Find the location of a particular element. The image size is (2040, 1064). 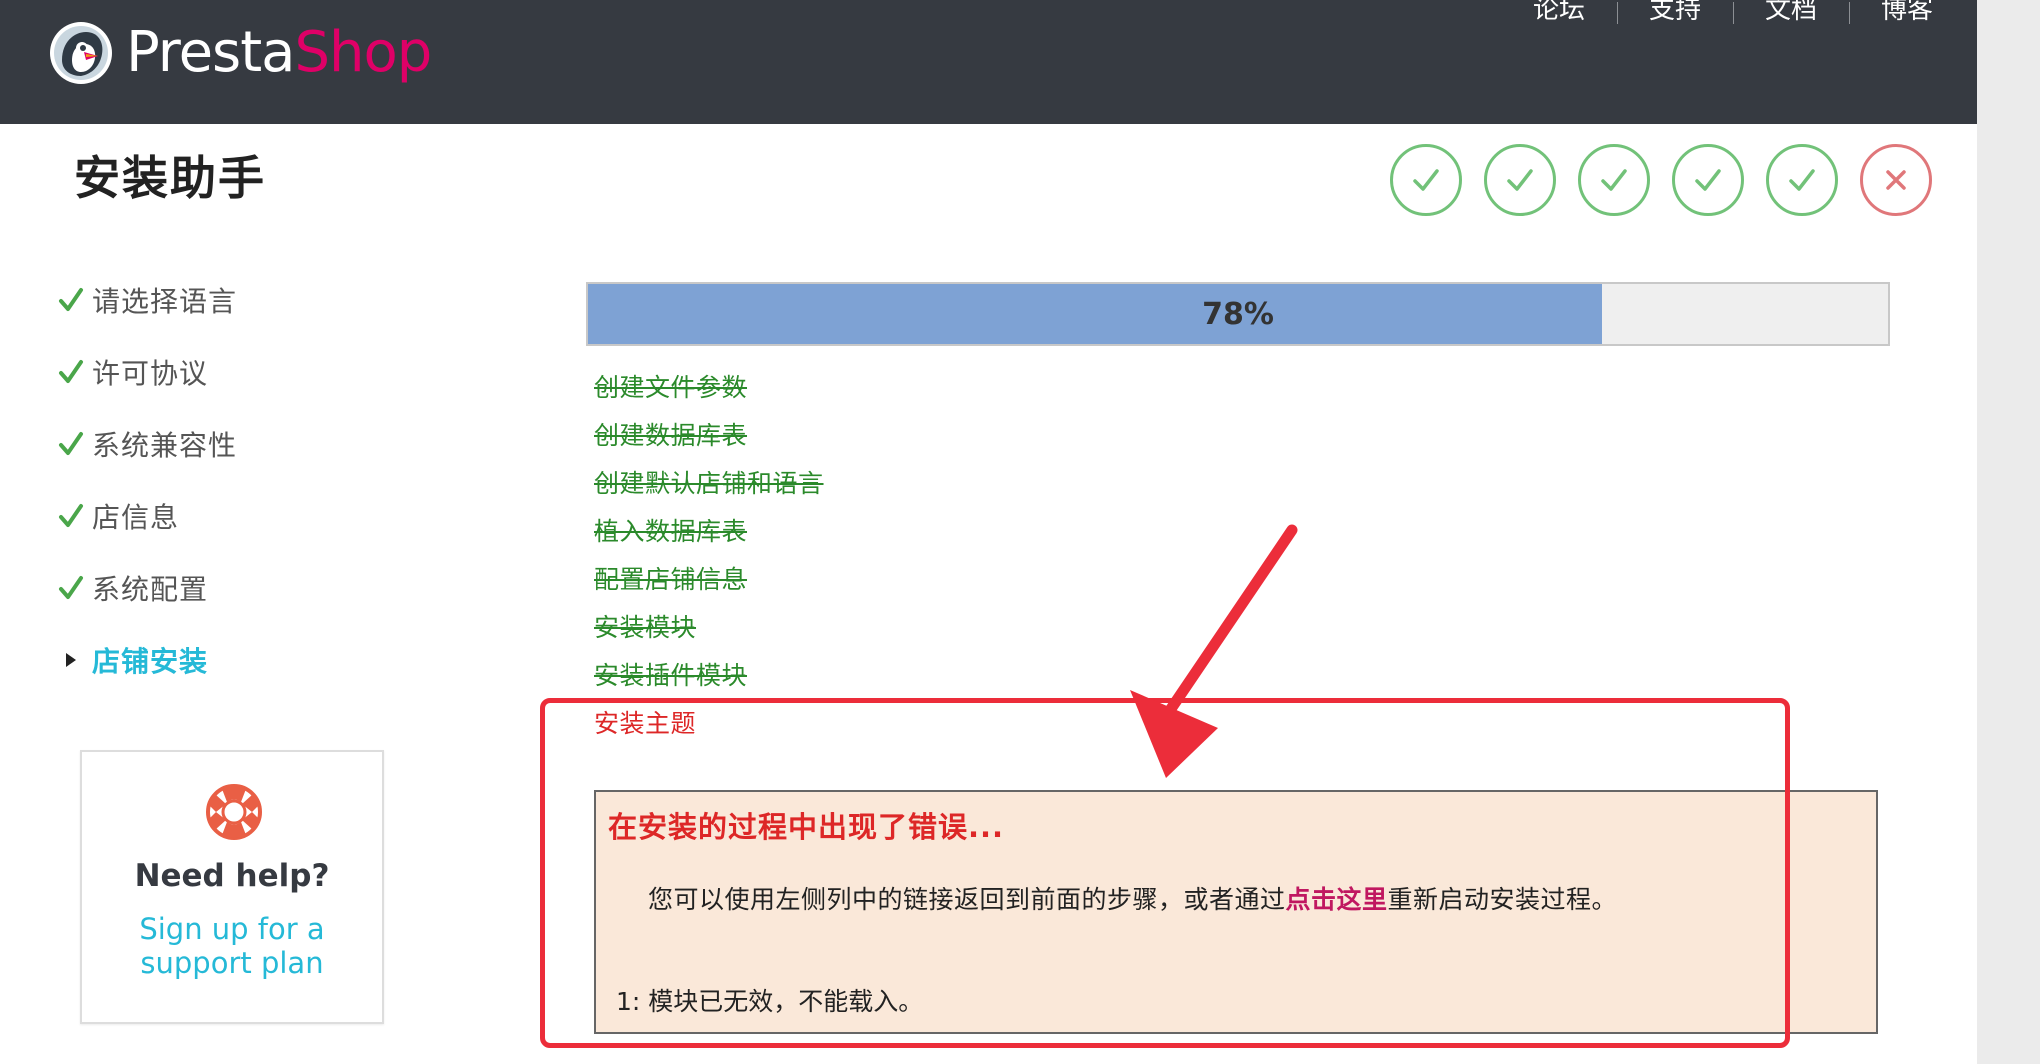

caret-right-icon is located at coordinates (71, 660).